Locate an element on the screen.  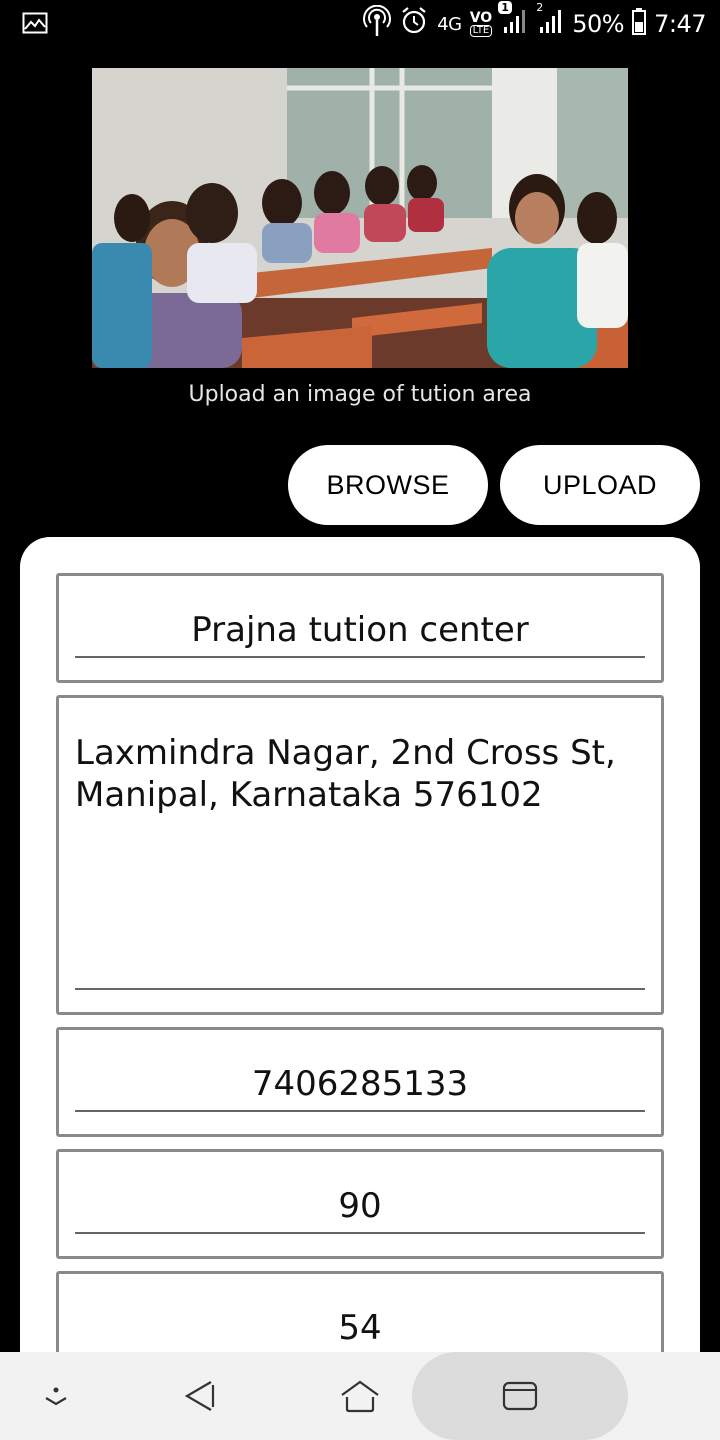
sim1-signal-icon: 1 is located at coordinates (513, 21).